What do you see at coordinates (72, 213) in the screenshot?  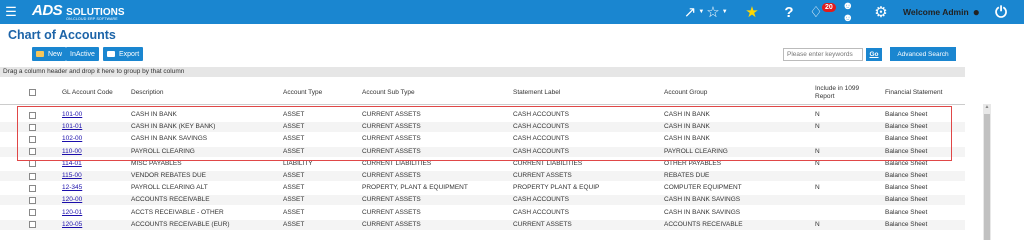 I see `cell-gl-code: 120-01` at bounding box center [72, 213].